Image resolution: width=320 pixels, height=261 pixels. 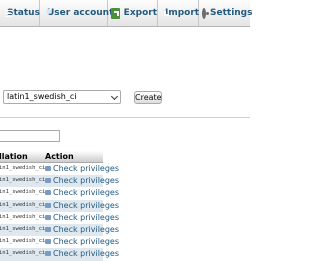 What do you see at coordinates (140, 13) in the screenshot?
I see `tab-export-label: Export` at bounding box center [140, 13].